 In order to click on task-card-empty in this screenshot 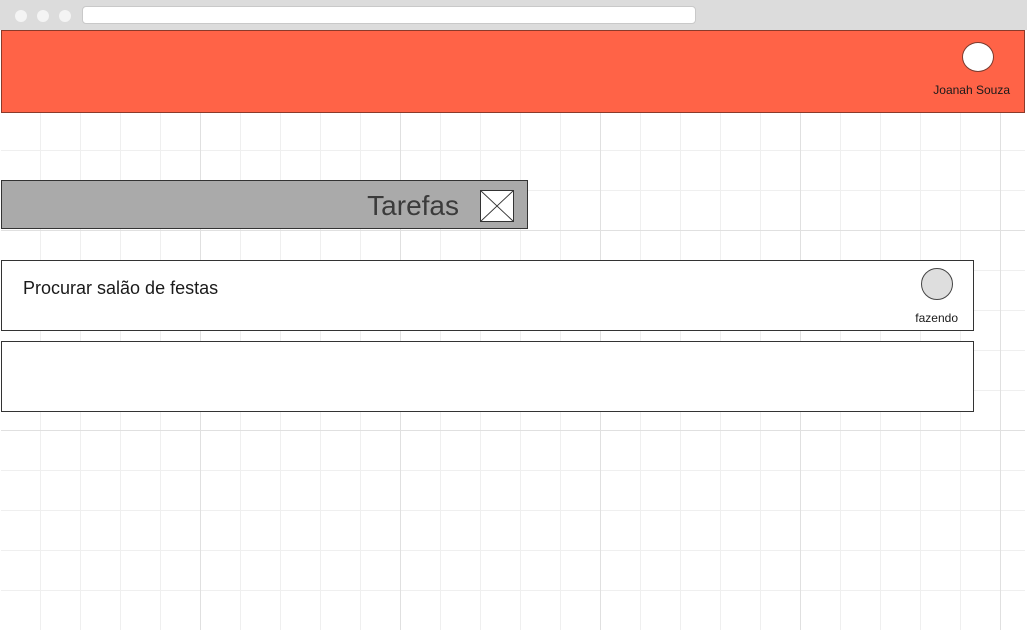, I will do `click(487, 376)`.